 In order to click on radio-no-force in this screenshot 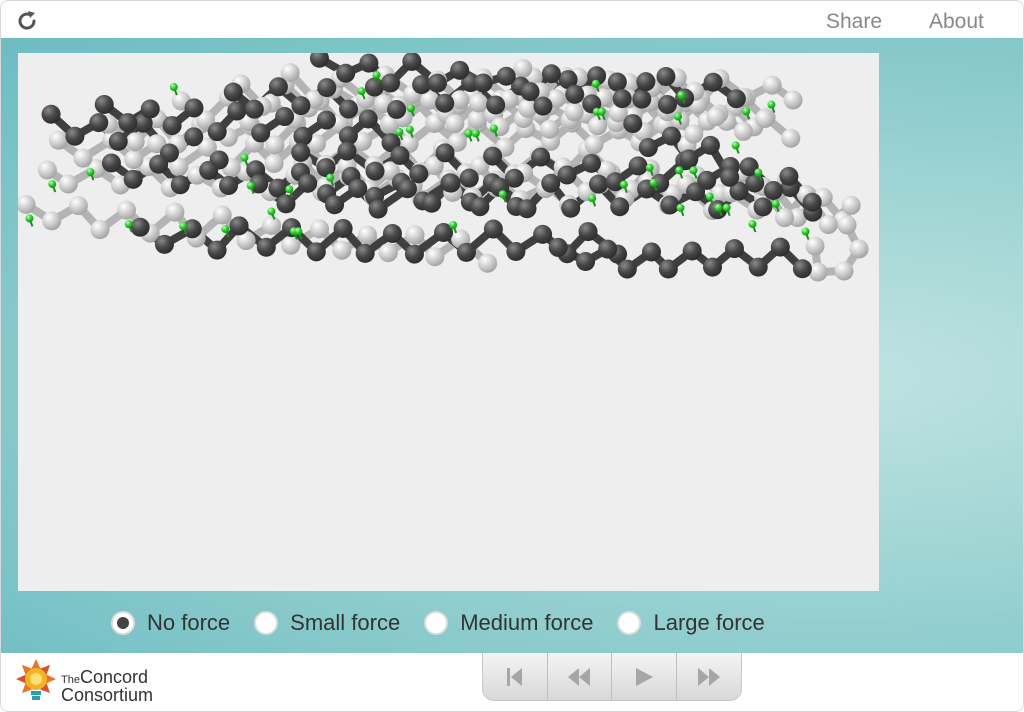, I will do `click(123, 623)`.